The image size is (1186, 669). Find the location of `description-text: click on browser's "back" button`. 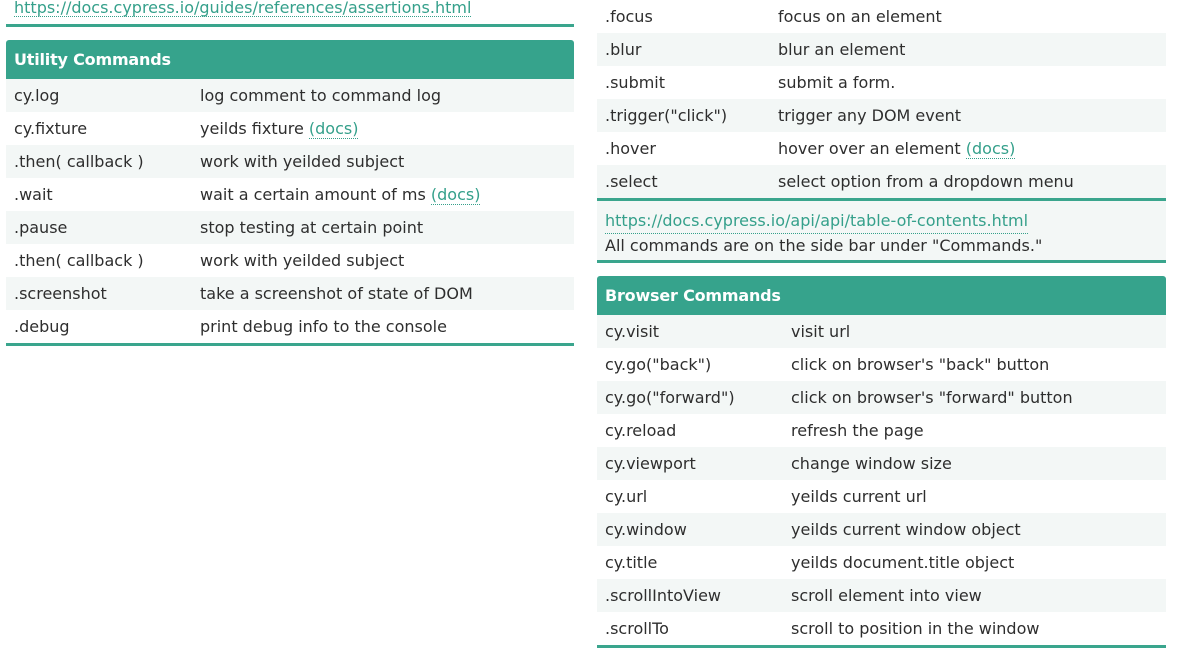

description-text: click on browser's "back" button is located at coordinates (920, 364).